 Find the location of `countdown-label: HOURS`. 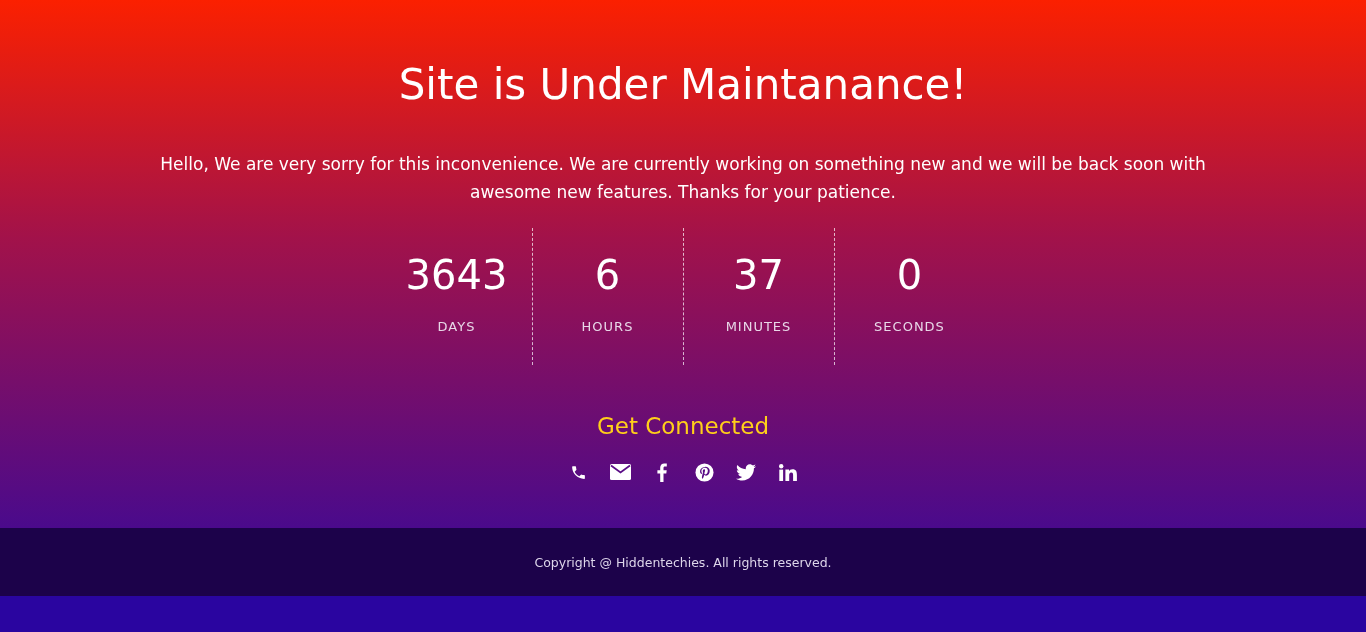

countdown-label: HOURS is located at coordinates (607, 326).